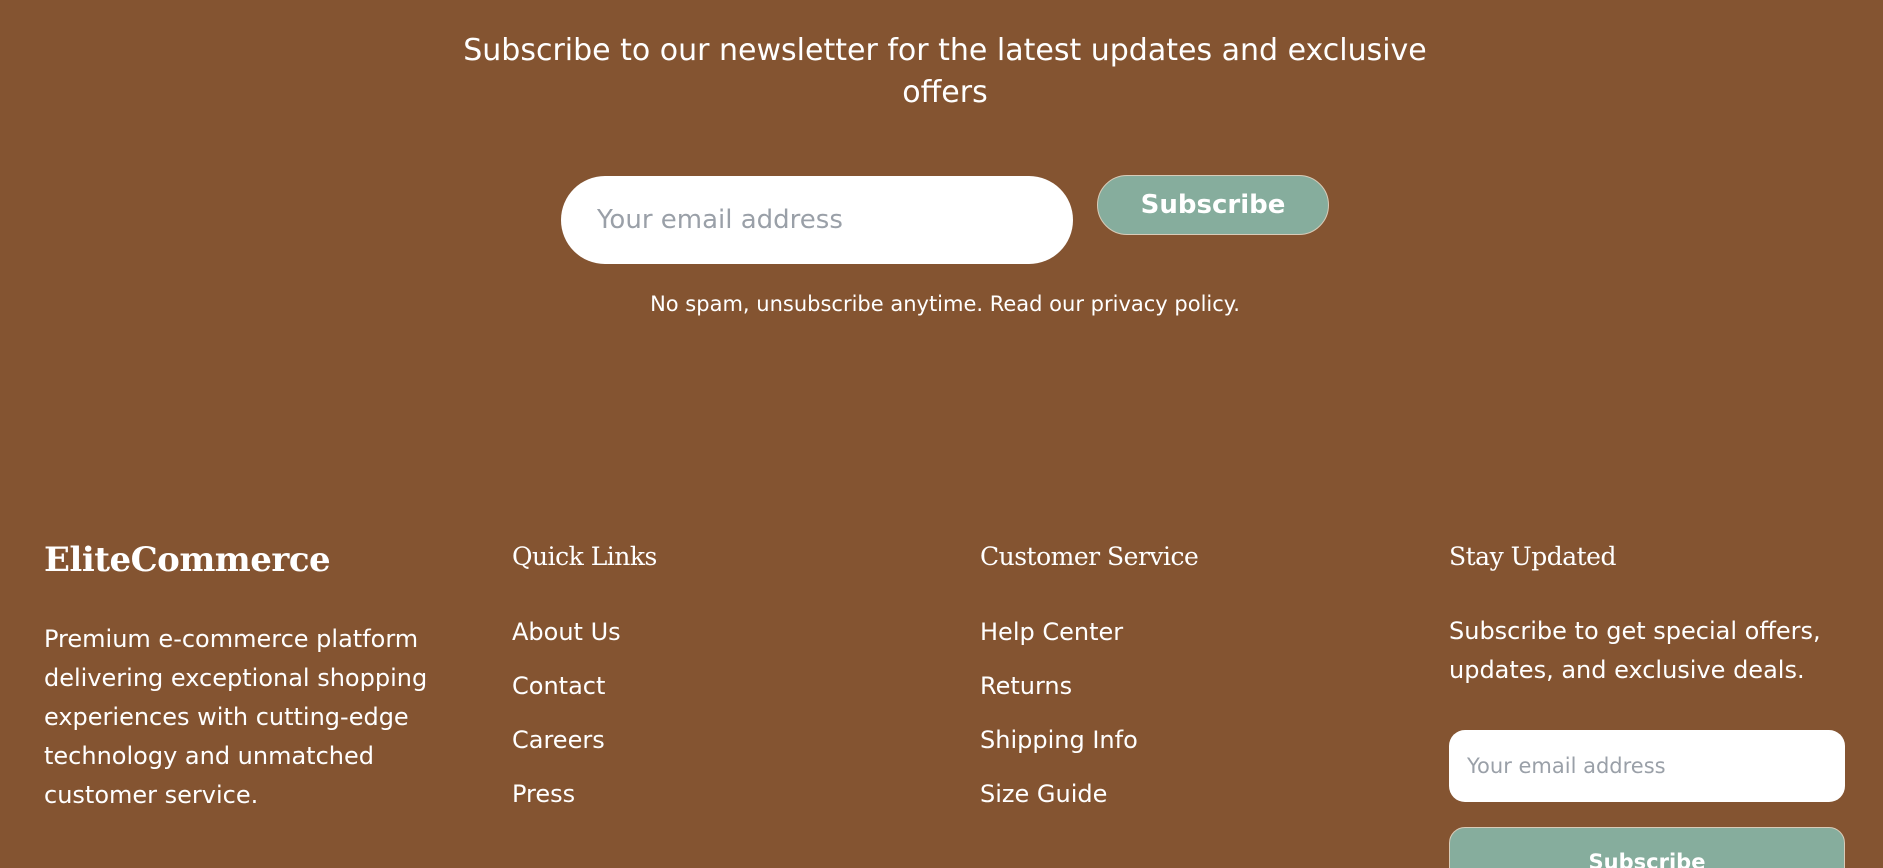 The height and width of the screenshot is (868, 1883). I want to click on link-returns: Returns, so click(1026, 686).